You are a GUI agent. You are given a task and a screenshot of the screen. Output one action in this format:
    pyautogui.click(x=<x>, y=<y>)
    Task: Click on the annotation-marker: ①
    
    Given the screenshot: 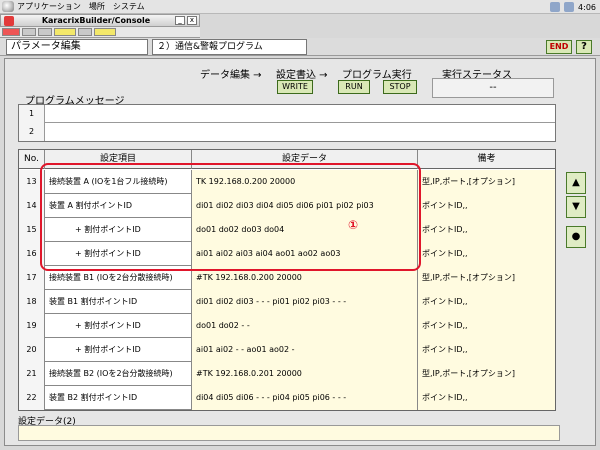 What is the action you would take?
    pyautogui.click(x=353, y=225)
    